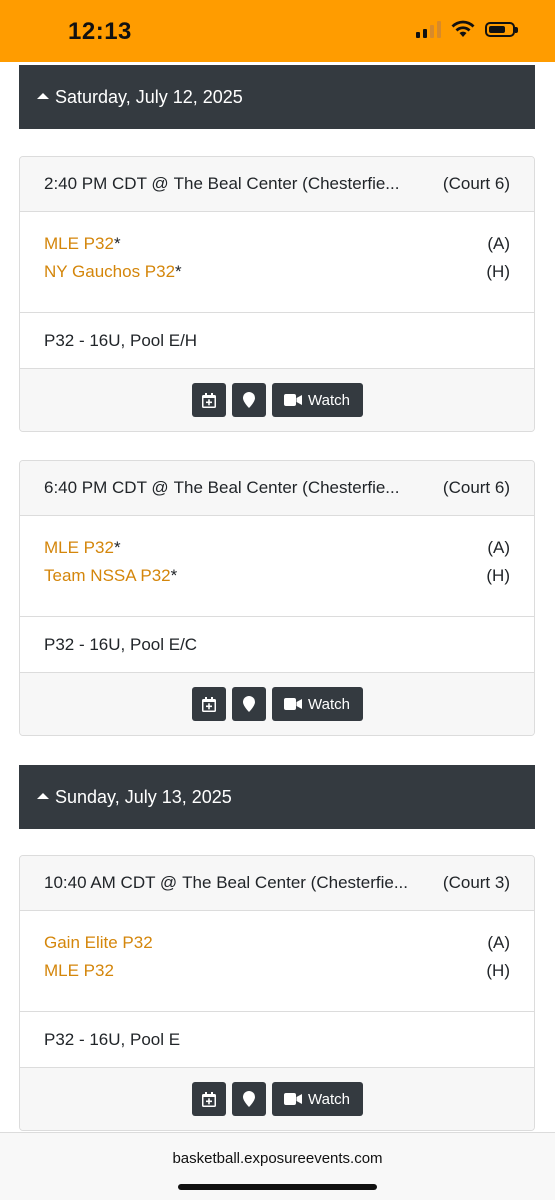 This screenshot has height=1200, width=555. I want to click on home-indicator, so click(277, 1187).